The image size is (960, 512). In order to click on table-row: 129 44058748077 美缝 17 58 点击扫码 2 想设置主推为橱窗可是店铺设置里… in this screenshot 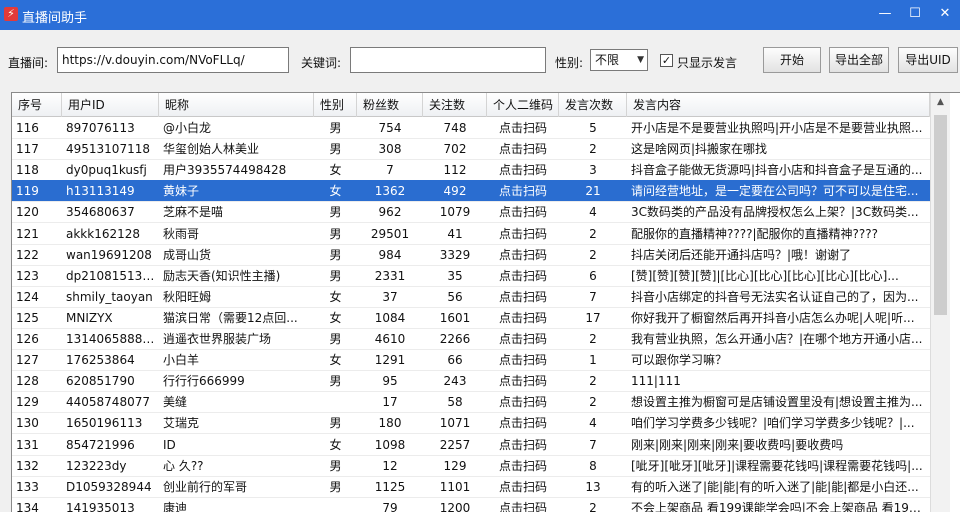, I will do `click(471, 402)`.